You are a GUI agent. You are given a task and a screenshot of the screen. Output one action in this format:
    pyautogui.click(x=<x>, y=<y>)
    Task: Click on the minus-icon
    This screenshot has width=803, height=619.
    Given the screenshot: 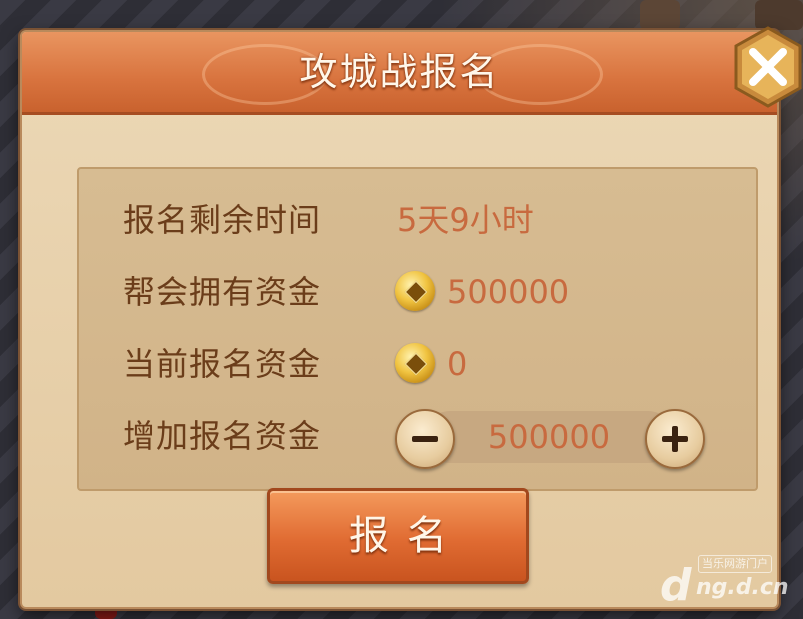 What is the action you would take?
    pyautogui.click(x=425, y=439)
    